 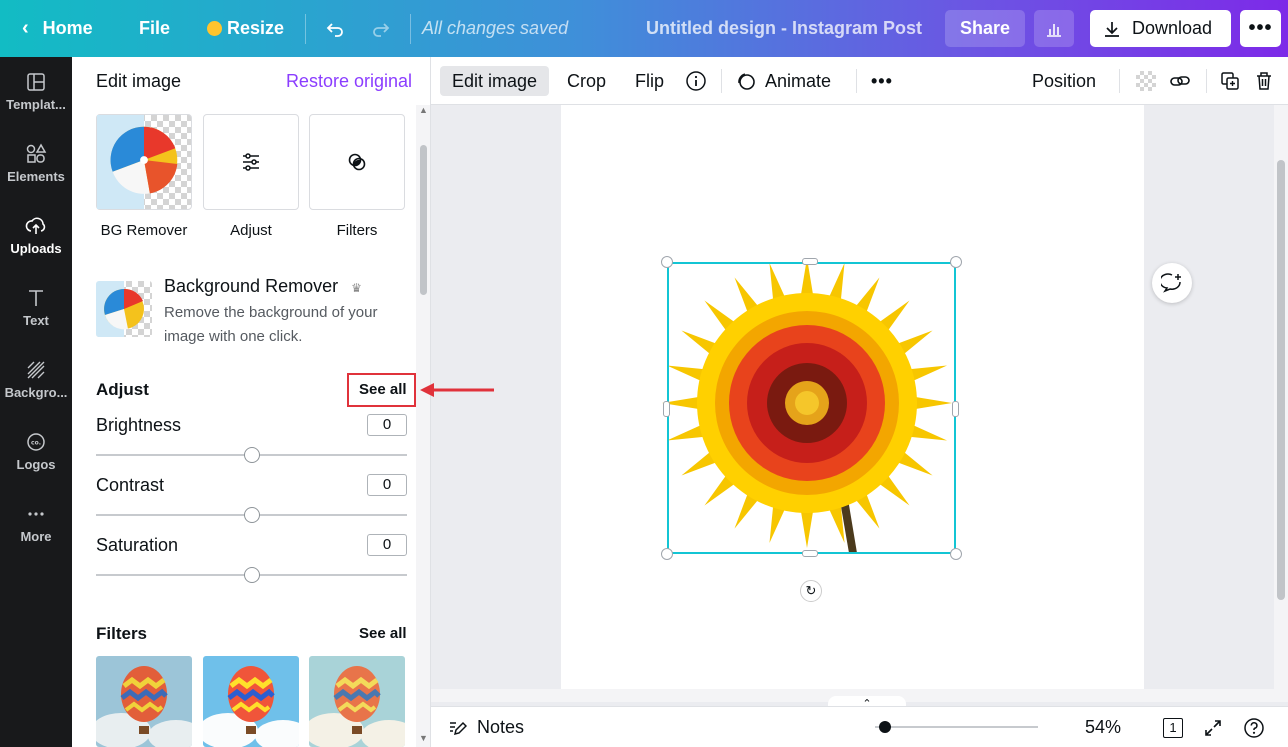 I want to click on edit-image-button: Edit image, so click(x=495, y=81).